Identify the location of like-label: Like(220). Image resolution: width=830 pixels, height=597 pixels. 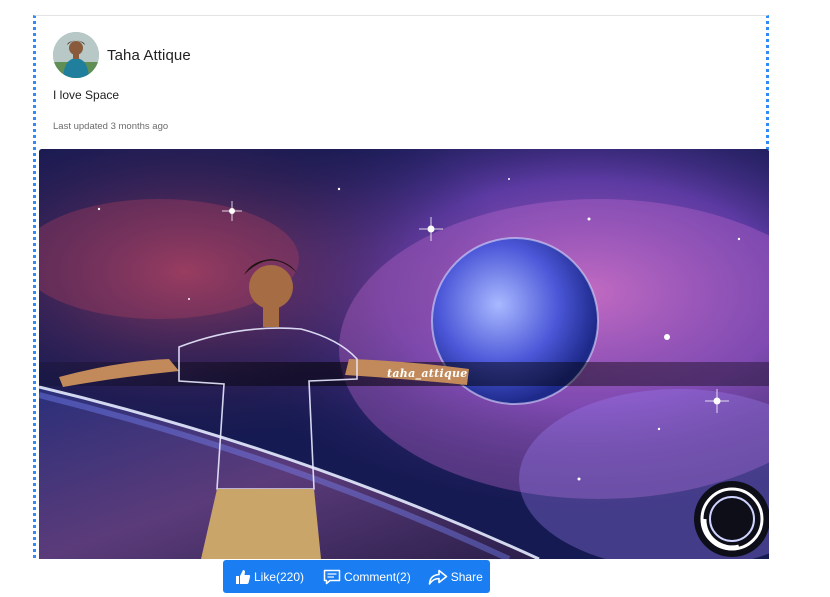
(279, 576).